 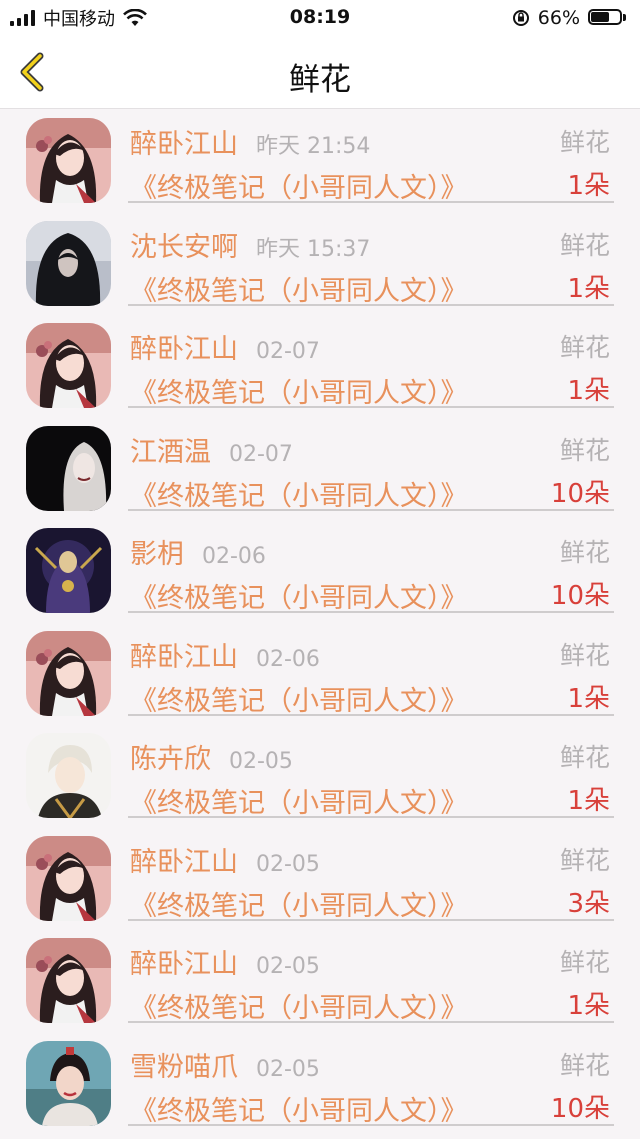 I want to click on list-item: 醉卧江山 02-05 鲜花 《终极笔记（小哥同人文）》 1朵, so click(x=320, y=980).